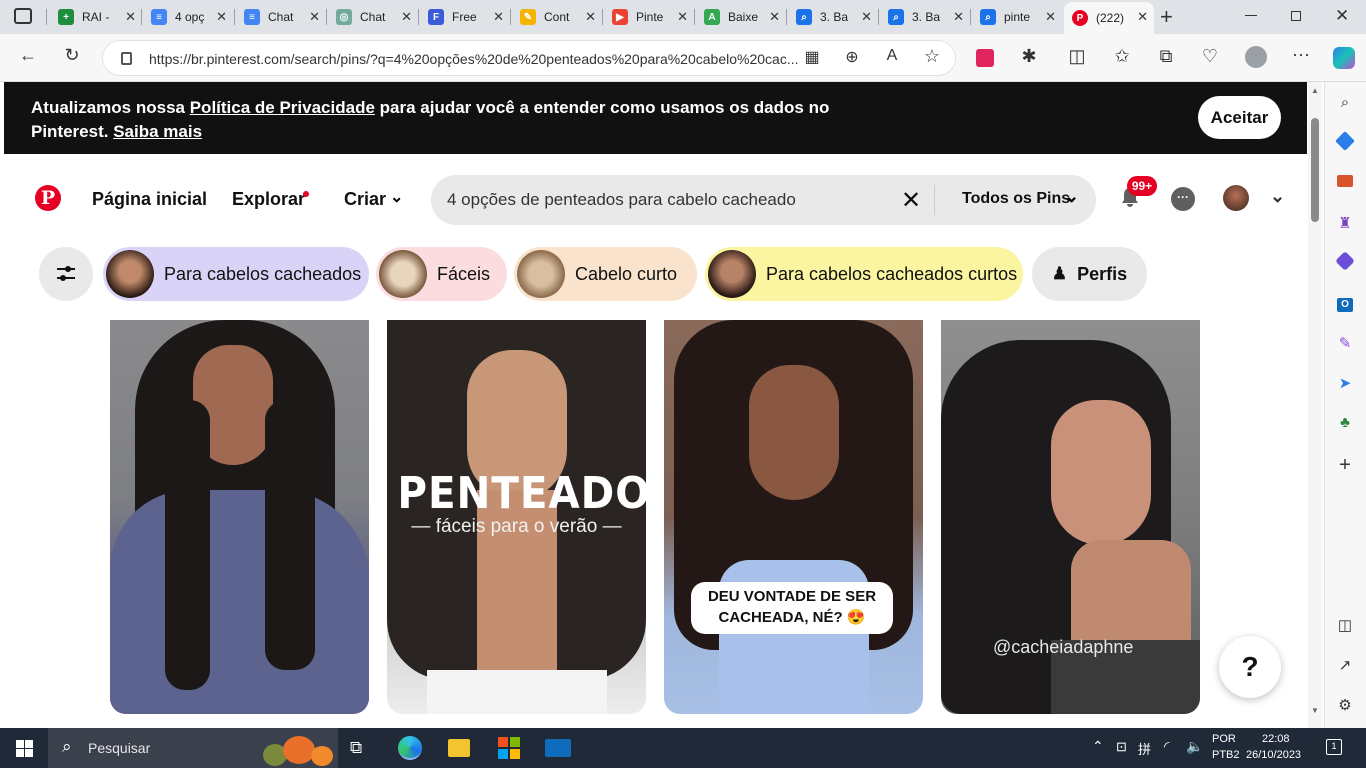 This screenshot has height=768, width=1366. Describe the element at coordinates (441, 274) in the screenshot. I see `chip-faceis: Fáceis` at that location.